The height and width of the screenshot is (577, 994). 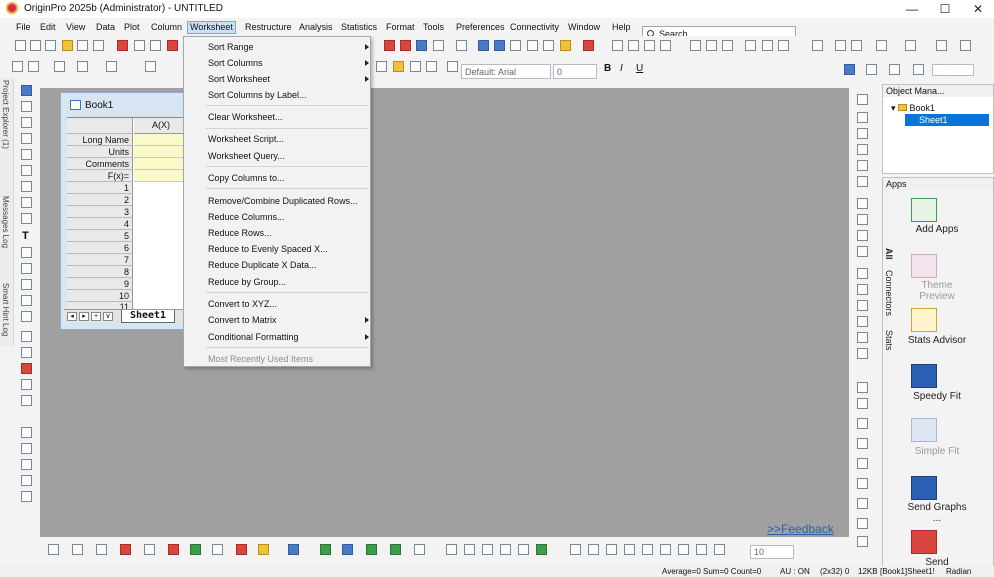 I want to click on text-tool-icon: T, so click(x=25, y=236).